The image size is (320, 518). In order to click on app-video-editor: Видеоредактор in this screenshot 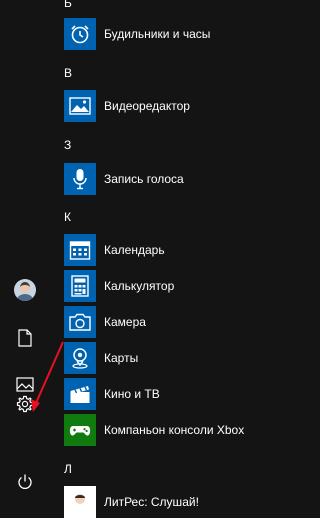, I will do `click(184, 106)`.